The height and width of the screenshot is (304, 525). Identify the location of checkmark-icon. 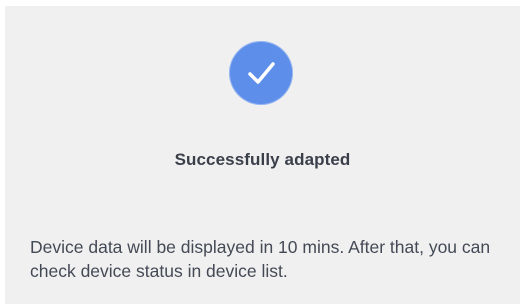
(261, 73).